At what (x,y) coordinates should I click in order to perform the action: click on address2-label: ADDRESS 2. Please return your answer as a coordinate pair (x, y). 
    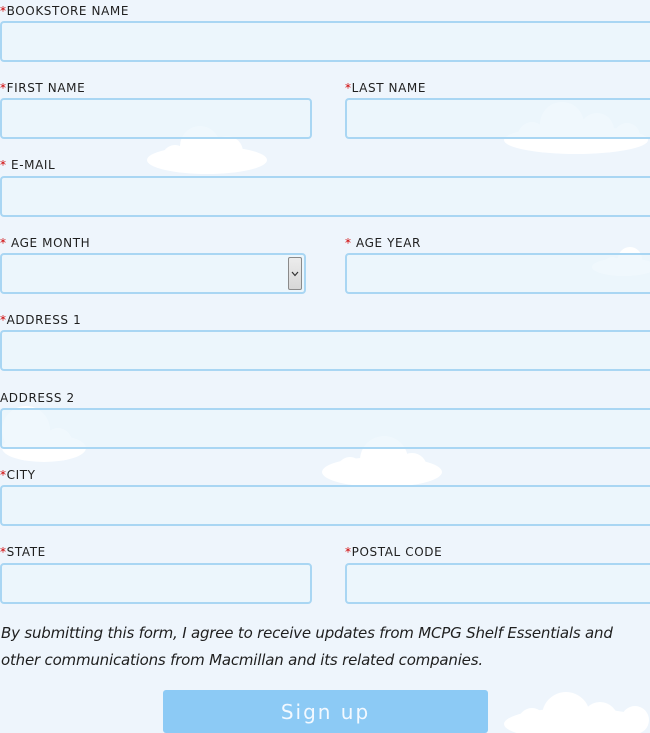
    Looking at the image, I should click on (37, 398).